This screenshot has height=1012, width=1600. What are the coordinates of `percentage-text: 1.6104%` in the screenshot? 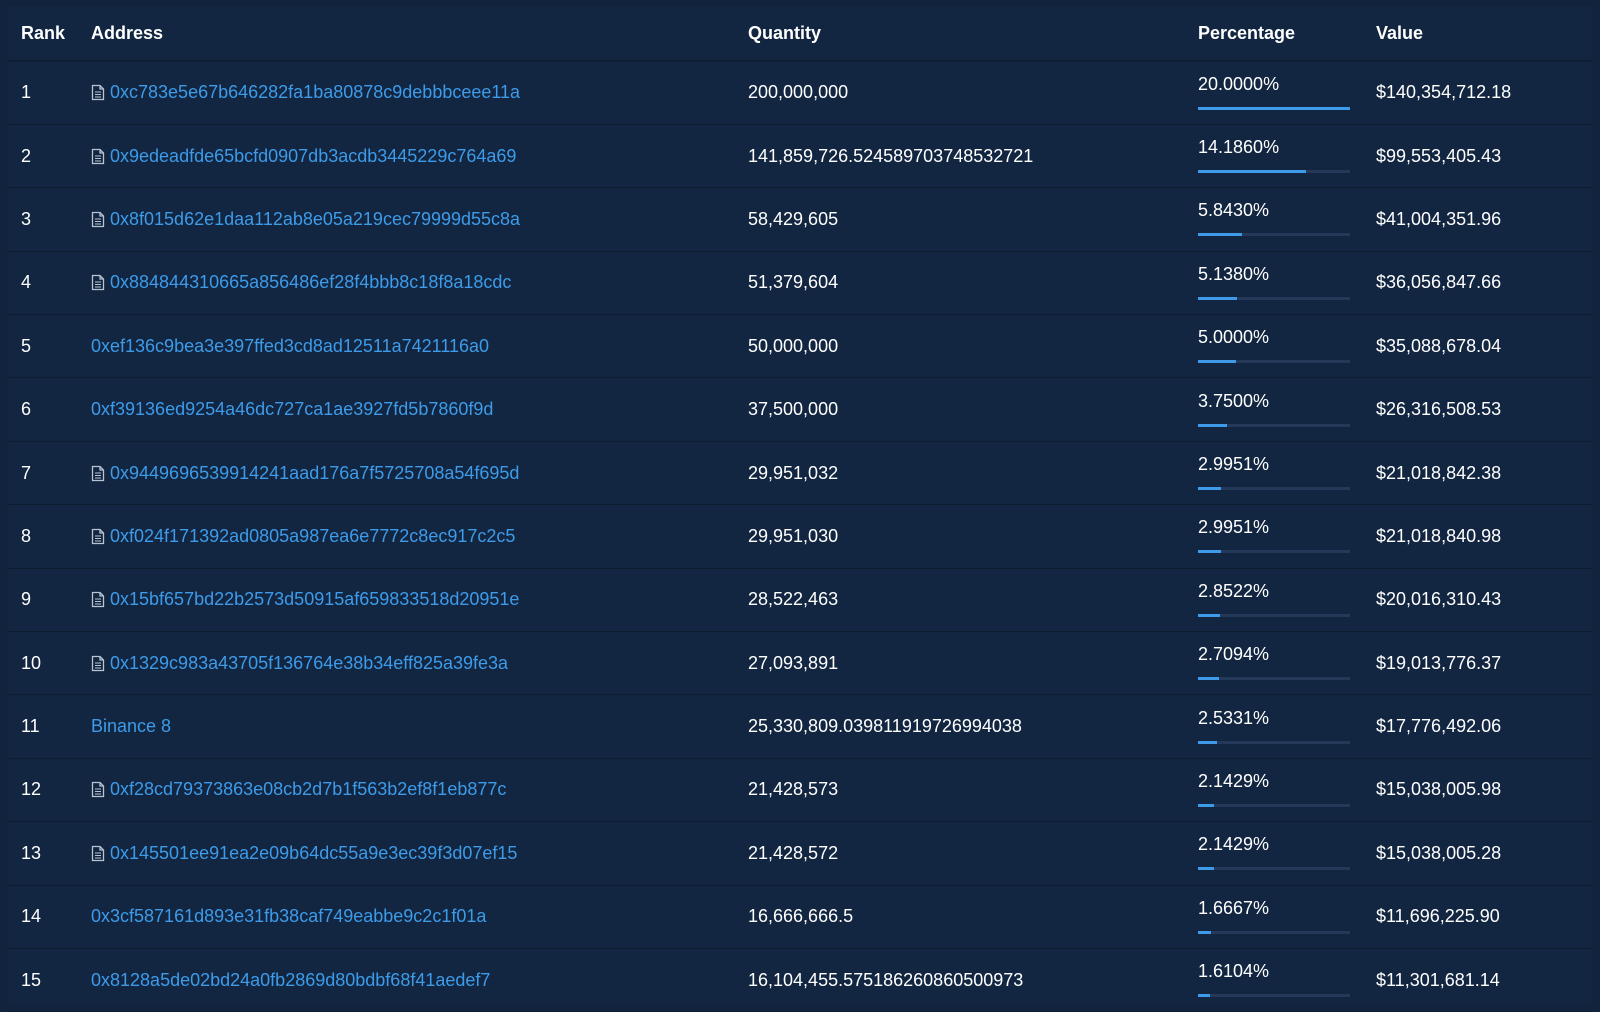 It's located at (1234, 971).